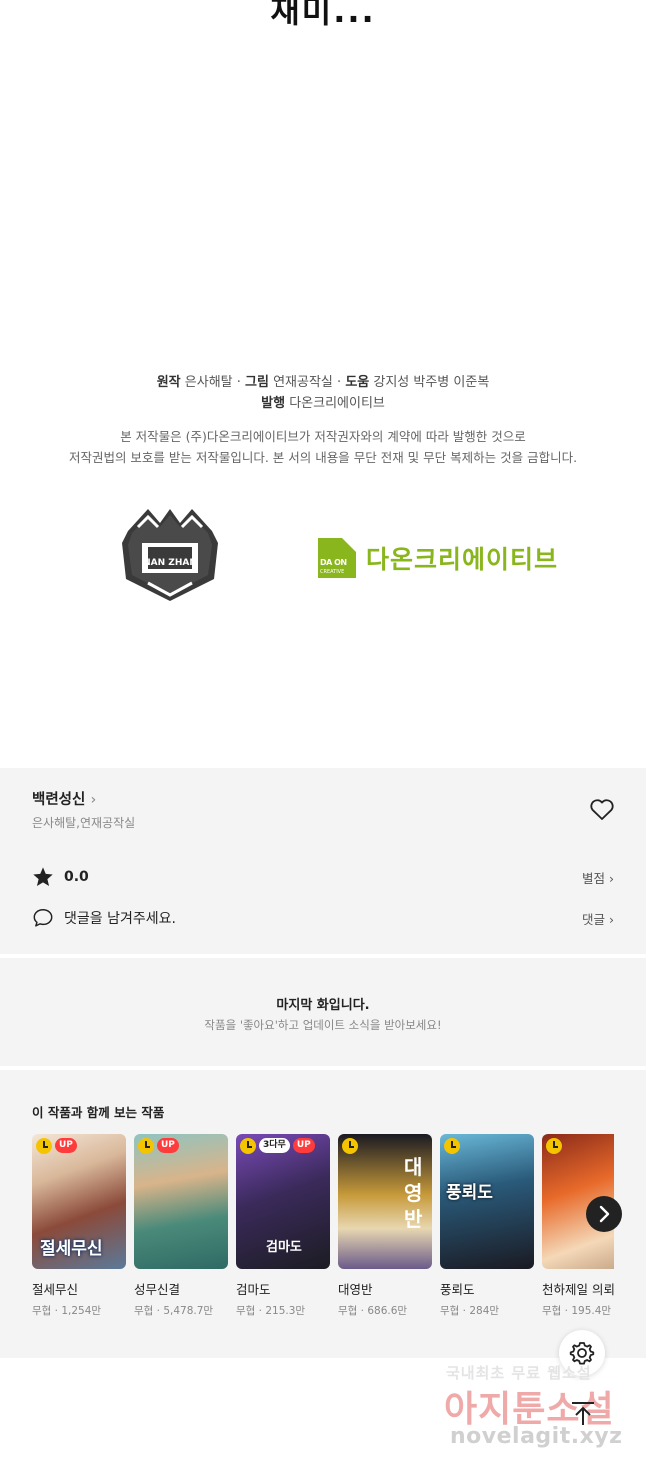 The height and width of the screenshot is (1475, 646). What do you see at coordinates (157, 1289) in the screenshot?
I see `card-title: 성무신결` at bounding box center [157, 1289].